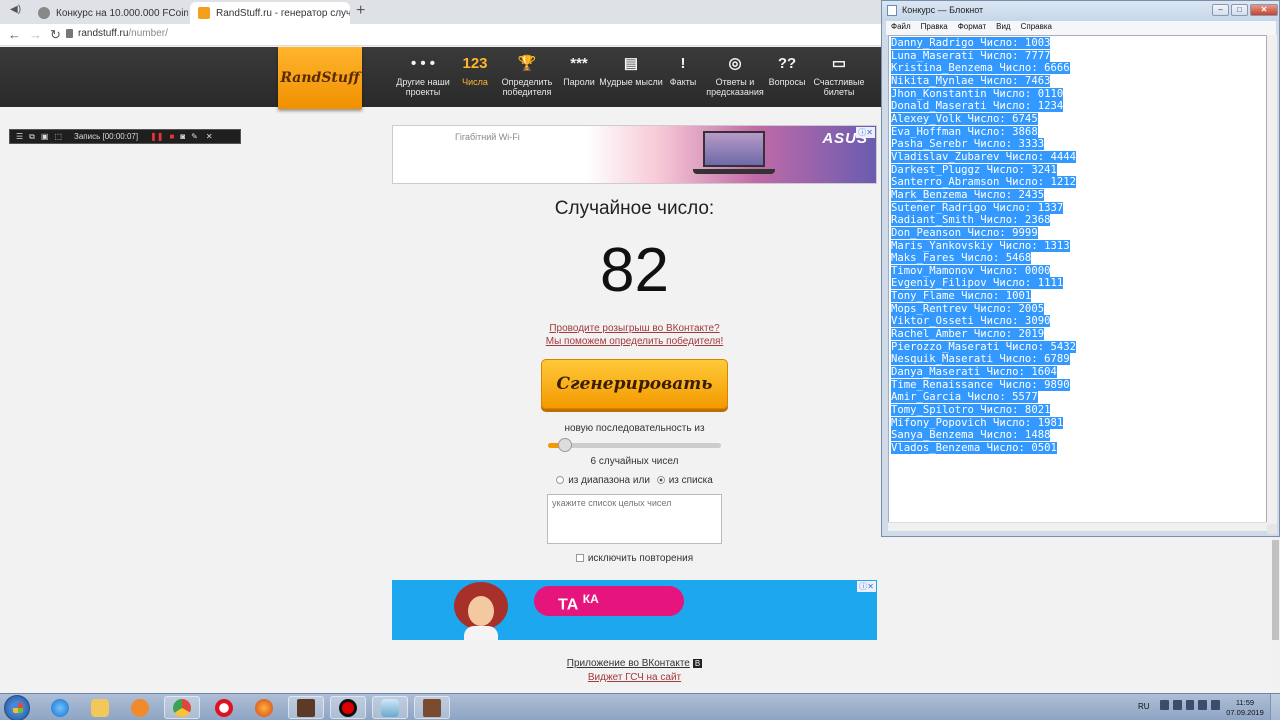 This screenshot has width=1280, height=720. Describe the element at coordinates (156, 136) in the screenshot. I see `pause-icon: ❚❚` at that location.